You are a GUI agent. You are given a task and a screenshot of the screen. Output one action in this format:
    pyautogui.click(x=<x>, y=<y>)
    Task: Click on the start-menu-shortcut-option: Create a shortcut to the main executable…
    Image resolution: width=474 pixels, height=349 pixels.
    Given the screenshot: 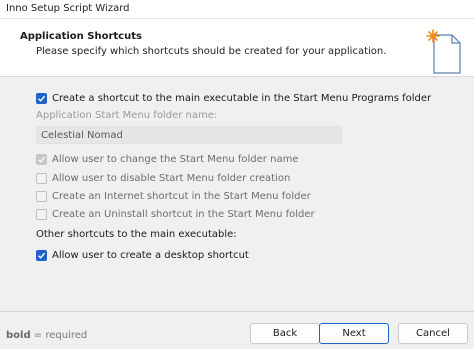 What is the action you would take?
    pyautogui.click(x=233, y=98)
    